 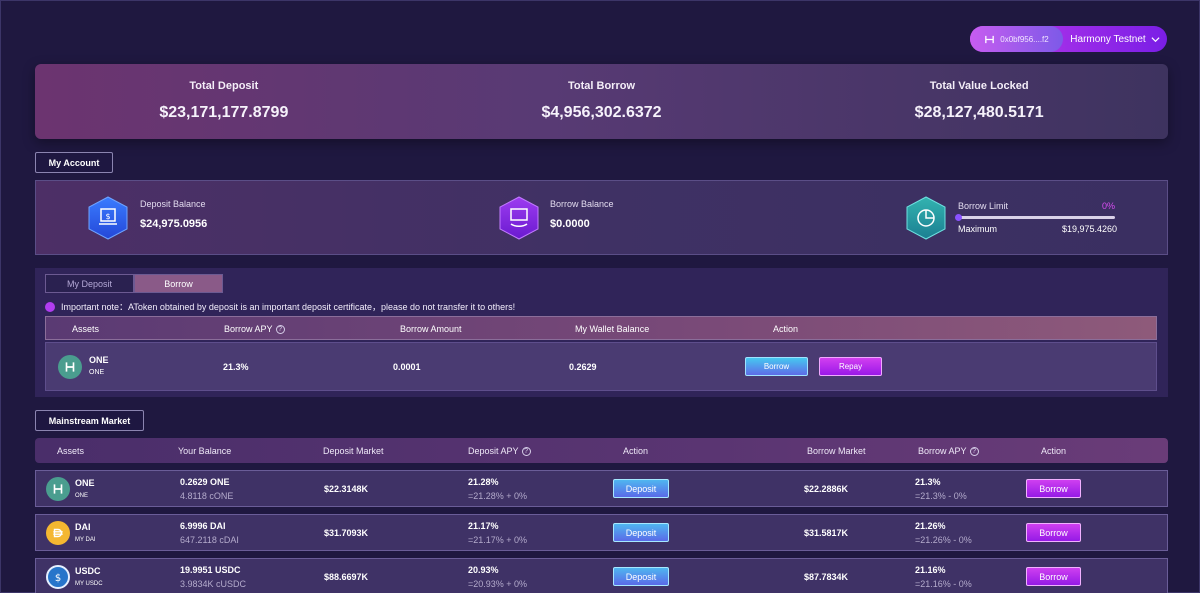 I want to click on deposit-market: $88.6697K, so click(x=346, y=577).